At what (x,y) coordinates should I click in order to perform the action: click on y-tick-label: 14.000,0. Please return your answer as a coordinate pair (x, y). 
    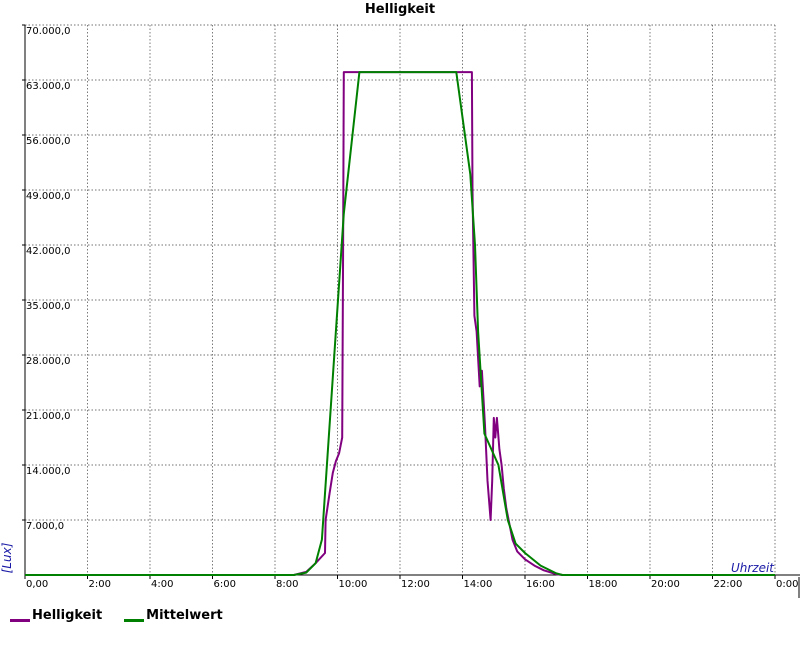
    Looking at the image, I should click on (48, 471).